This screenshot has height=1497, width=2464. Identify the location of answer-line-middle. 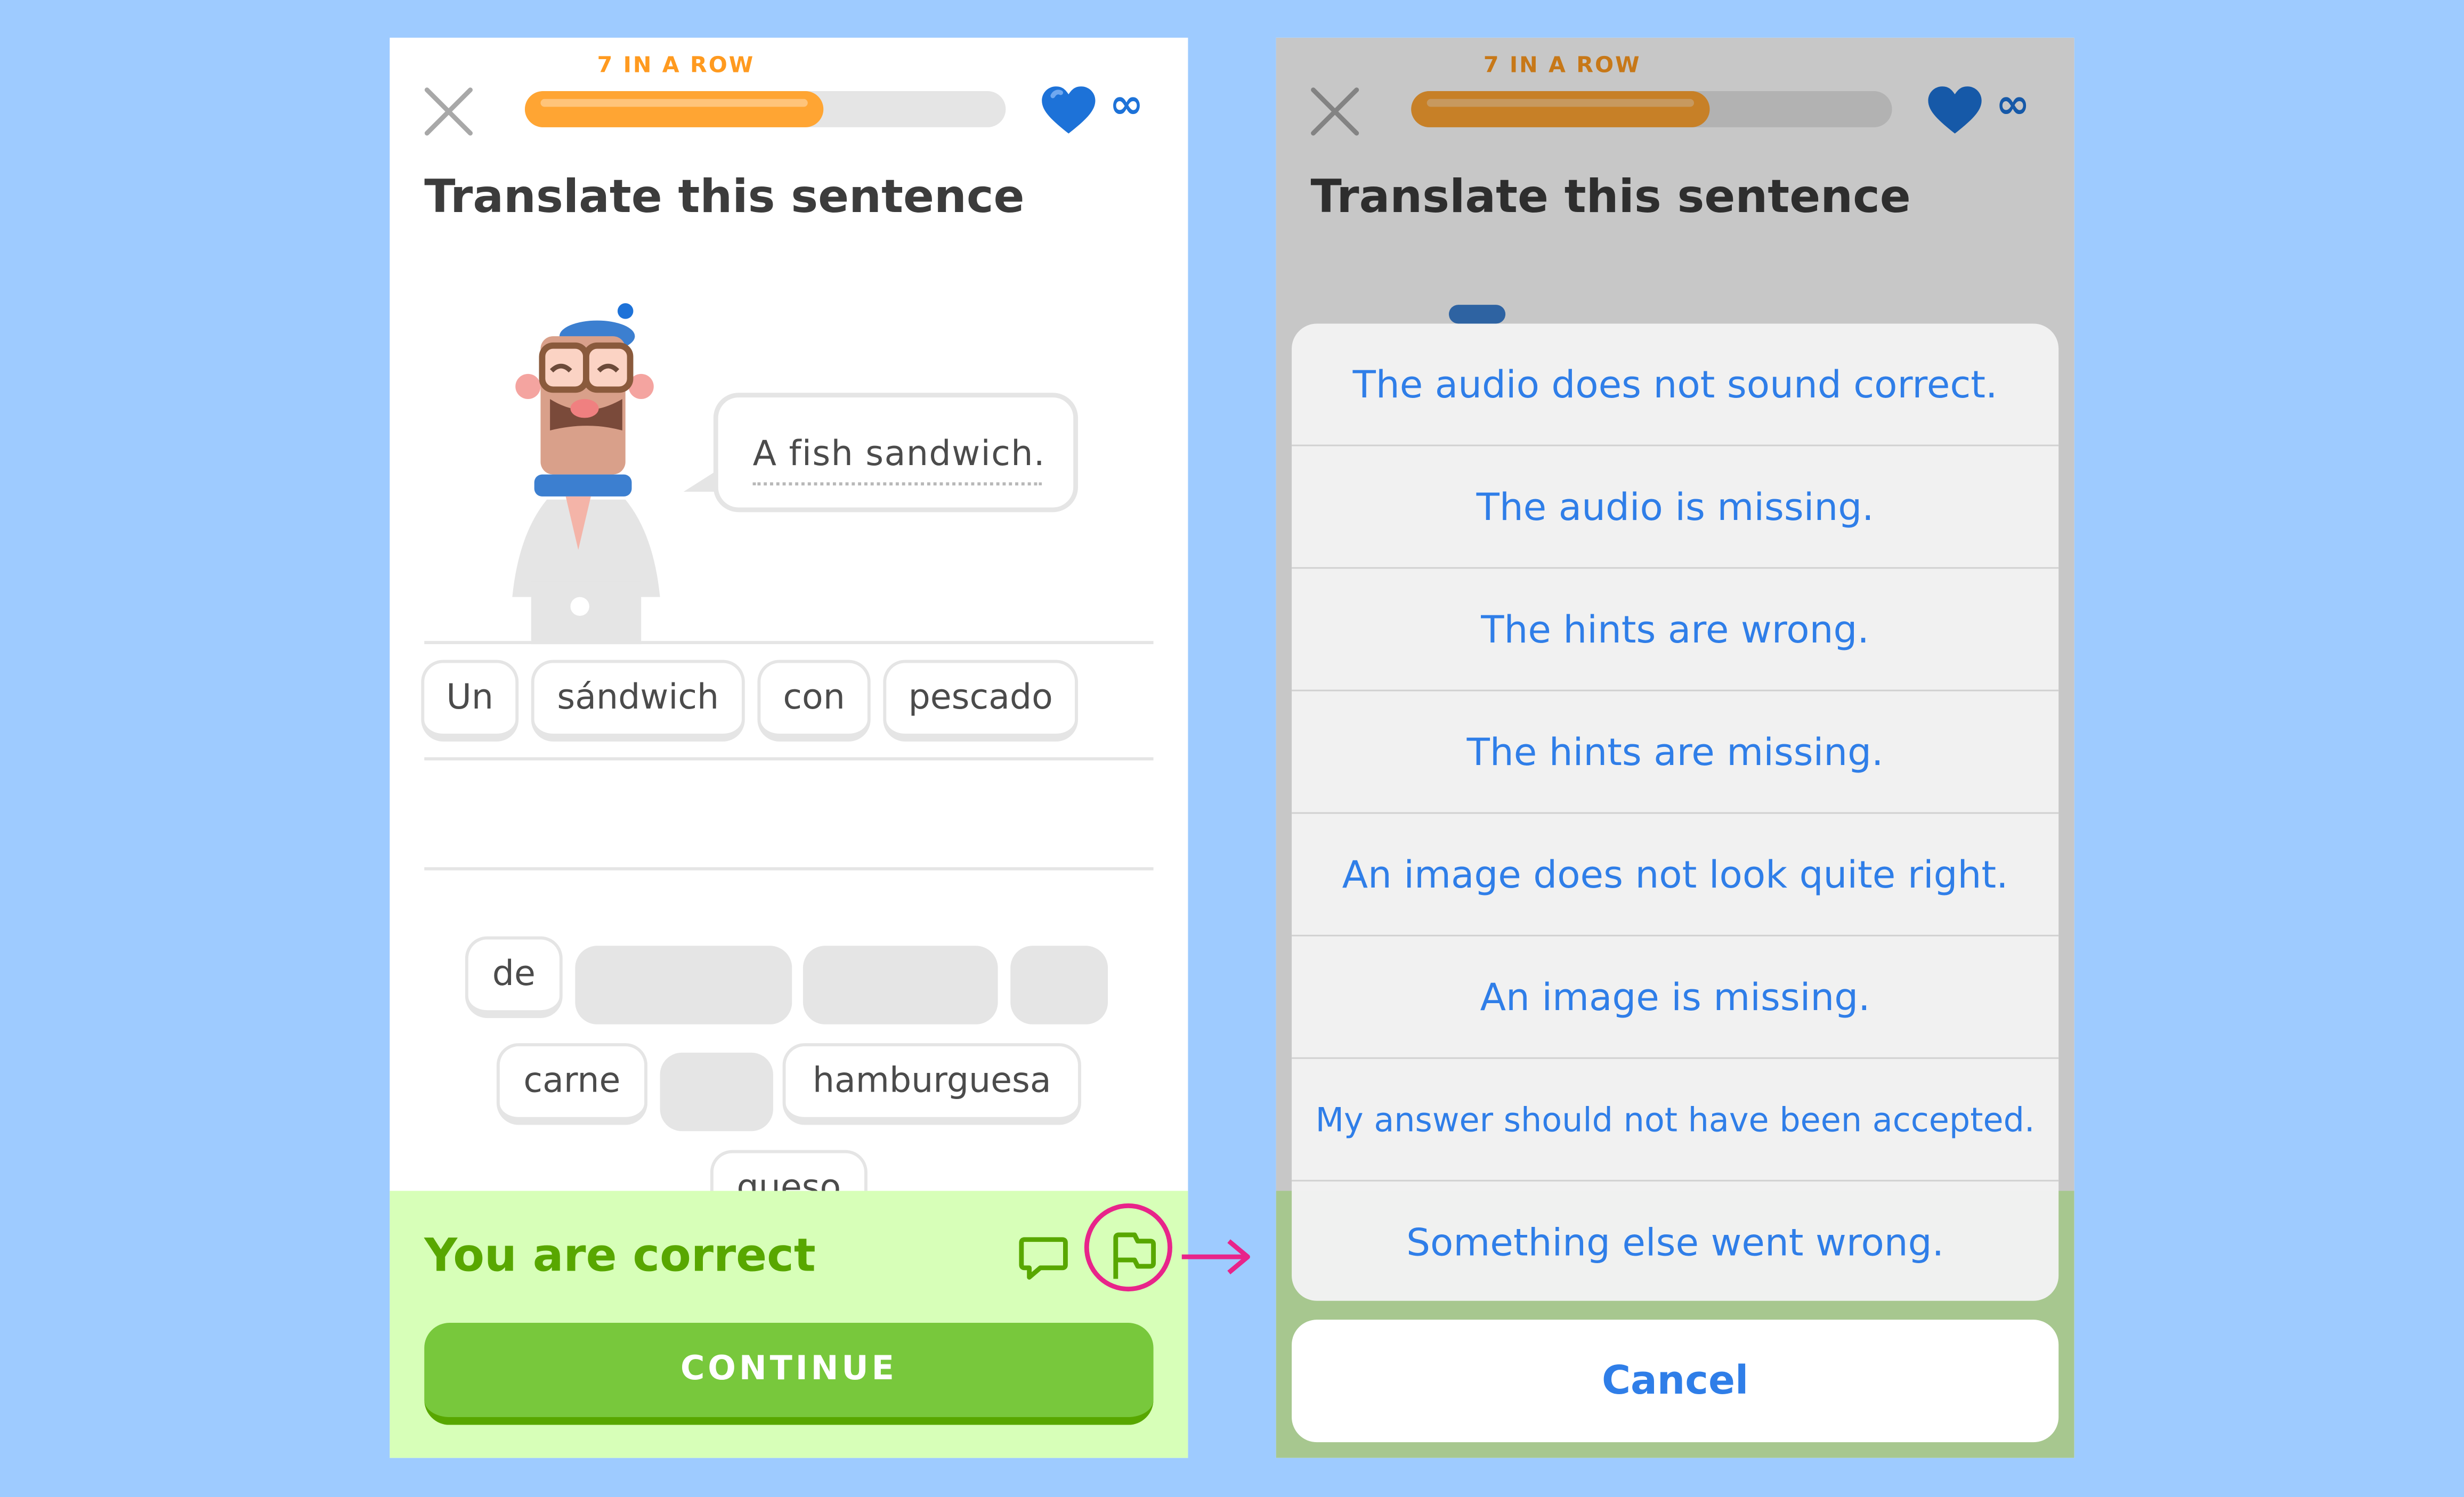
(789, 759).